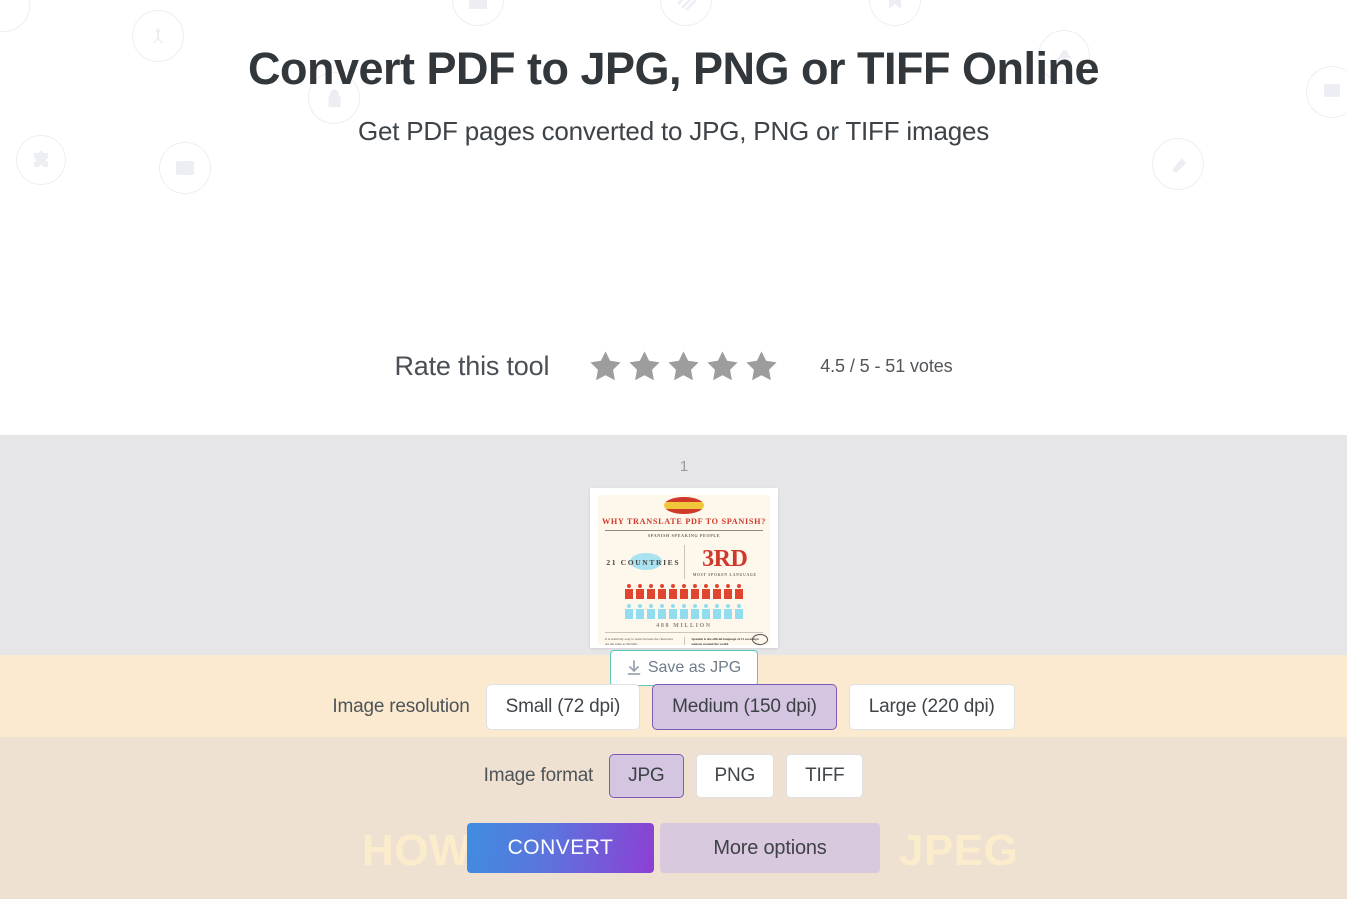  I want to click on stat-rank-block: 3RD MOST SPOKEN LANGUAGE, so click(725, 562).